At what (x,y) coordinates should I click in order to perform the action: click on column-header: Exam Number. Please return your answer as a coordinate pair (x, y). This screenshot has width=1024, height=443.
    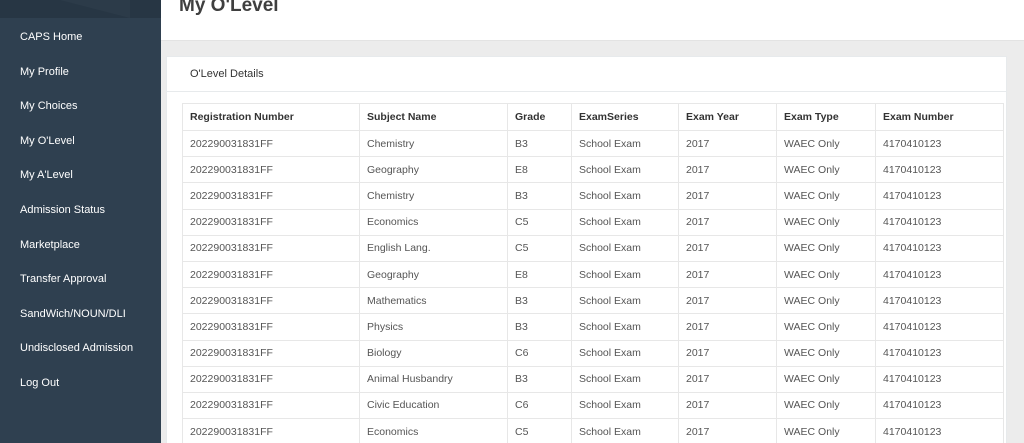
    Looking at the image, I should click on (939, 117).